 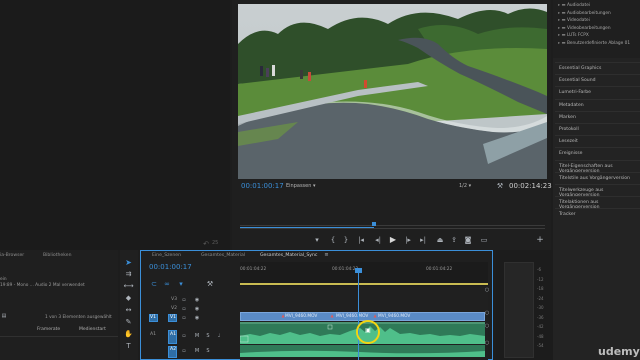 I want to click on program-timecode: 00:01:00:17, so click(x=262, y=186).